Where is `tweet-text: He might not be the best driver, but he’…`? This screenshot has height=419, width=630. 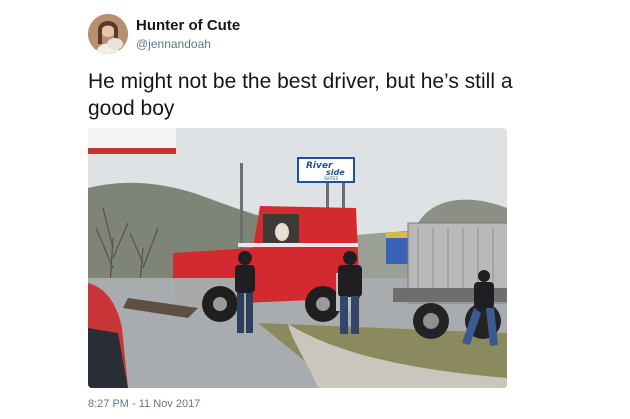
tweet-text: He might not be the best driver, but he’… is located at coordinates (300, 95).